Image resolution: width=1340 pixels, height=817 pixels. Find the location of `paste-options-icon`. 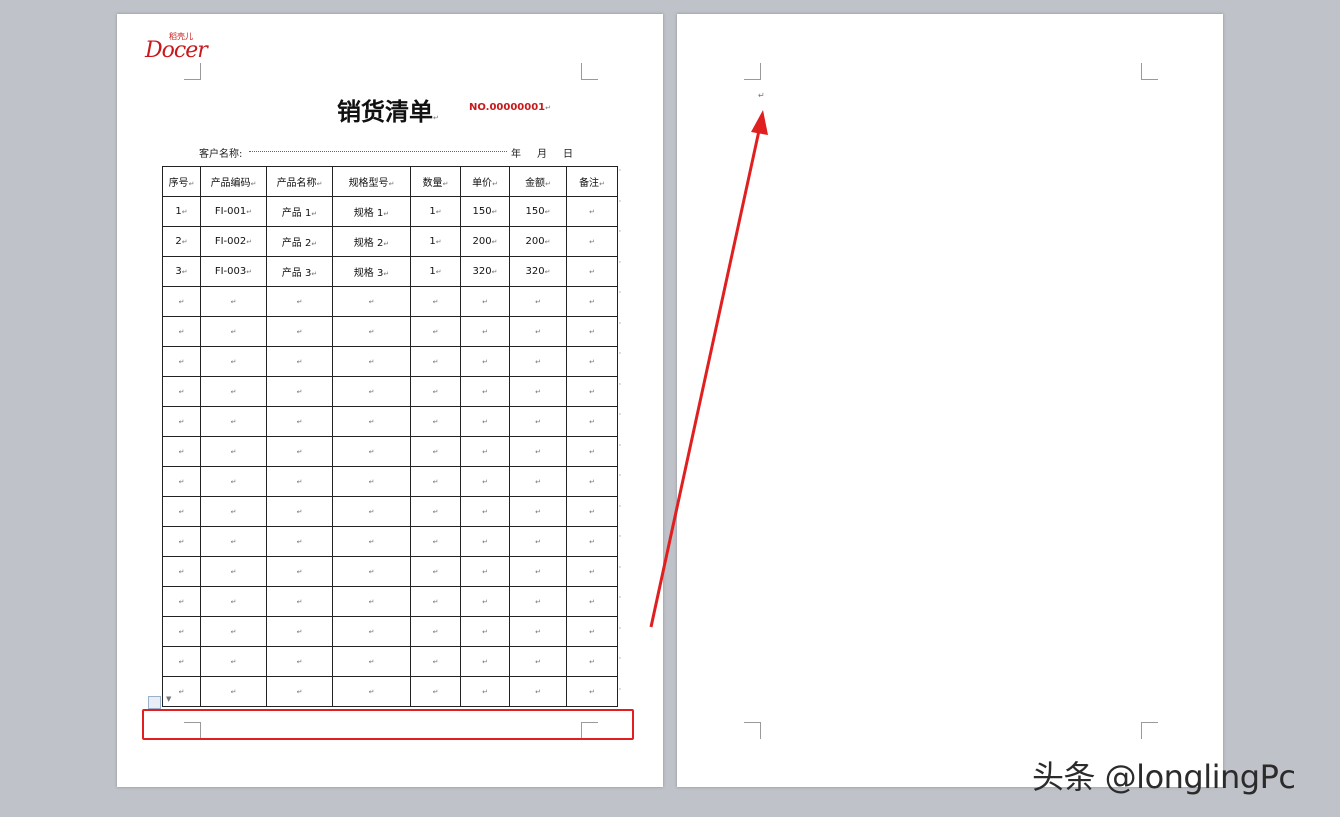

paste-options-icon is located at coordinates (154, 702).